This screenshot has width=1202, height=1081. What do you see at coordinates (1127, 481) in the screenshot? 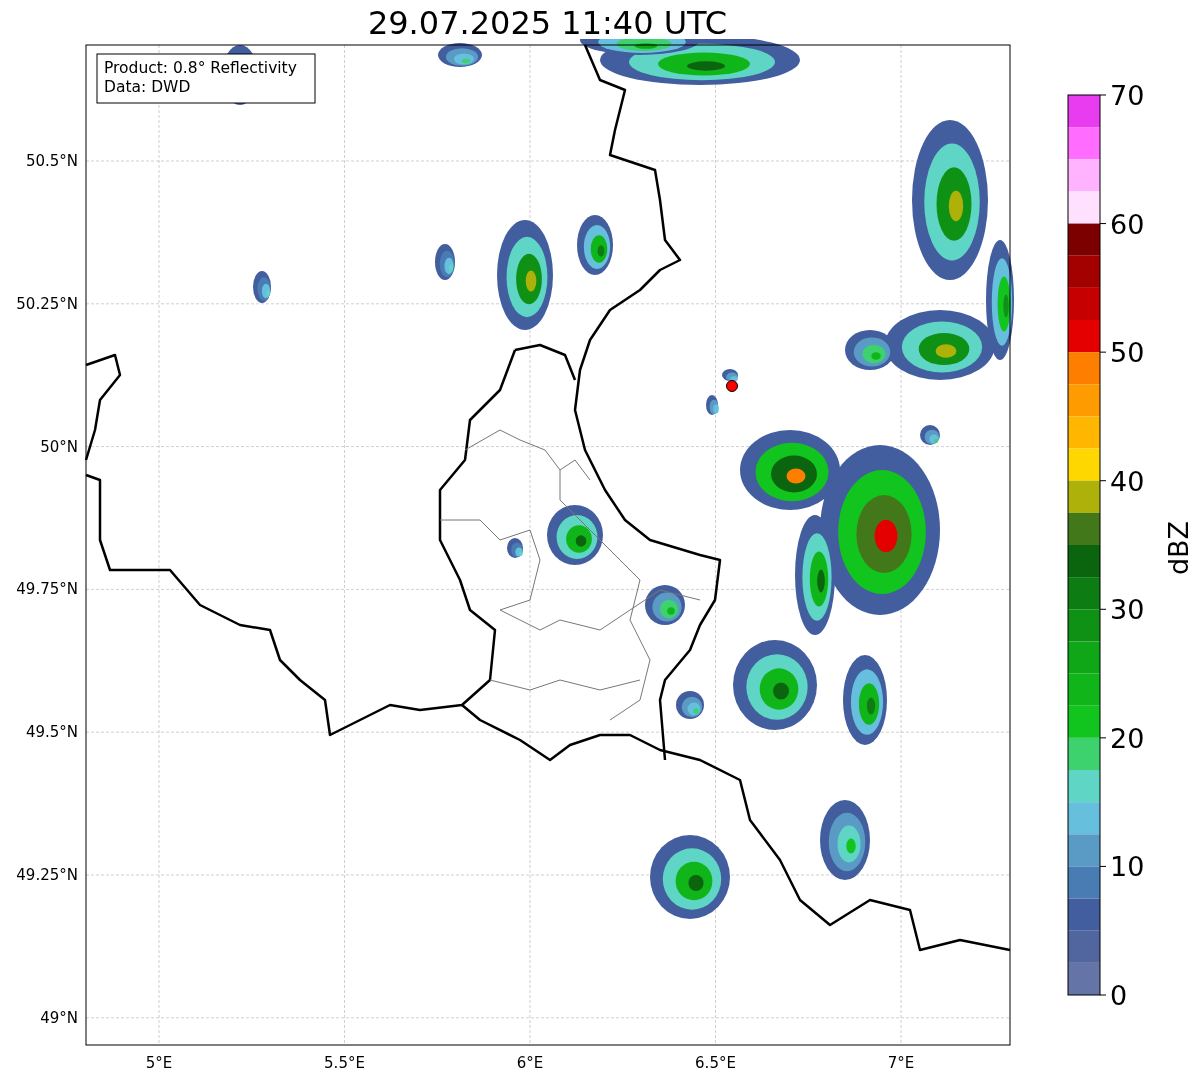
I see `colorbar-label: 40` at bounding box center [1127, 481].